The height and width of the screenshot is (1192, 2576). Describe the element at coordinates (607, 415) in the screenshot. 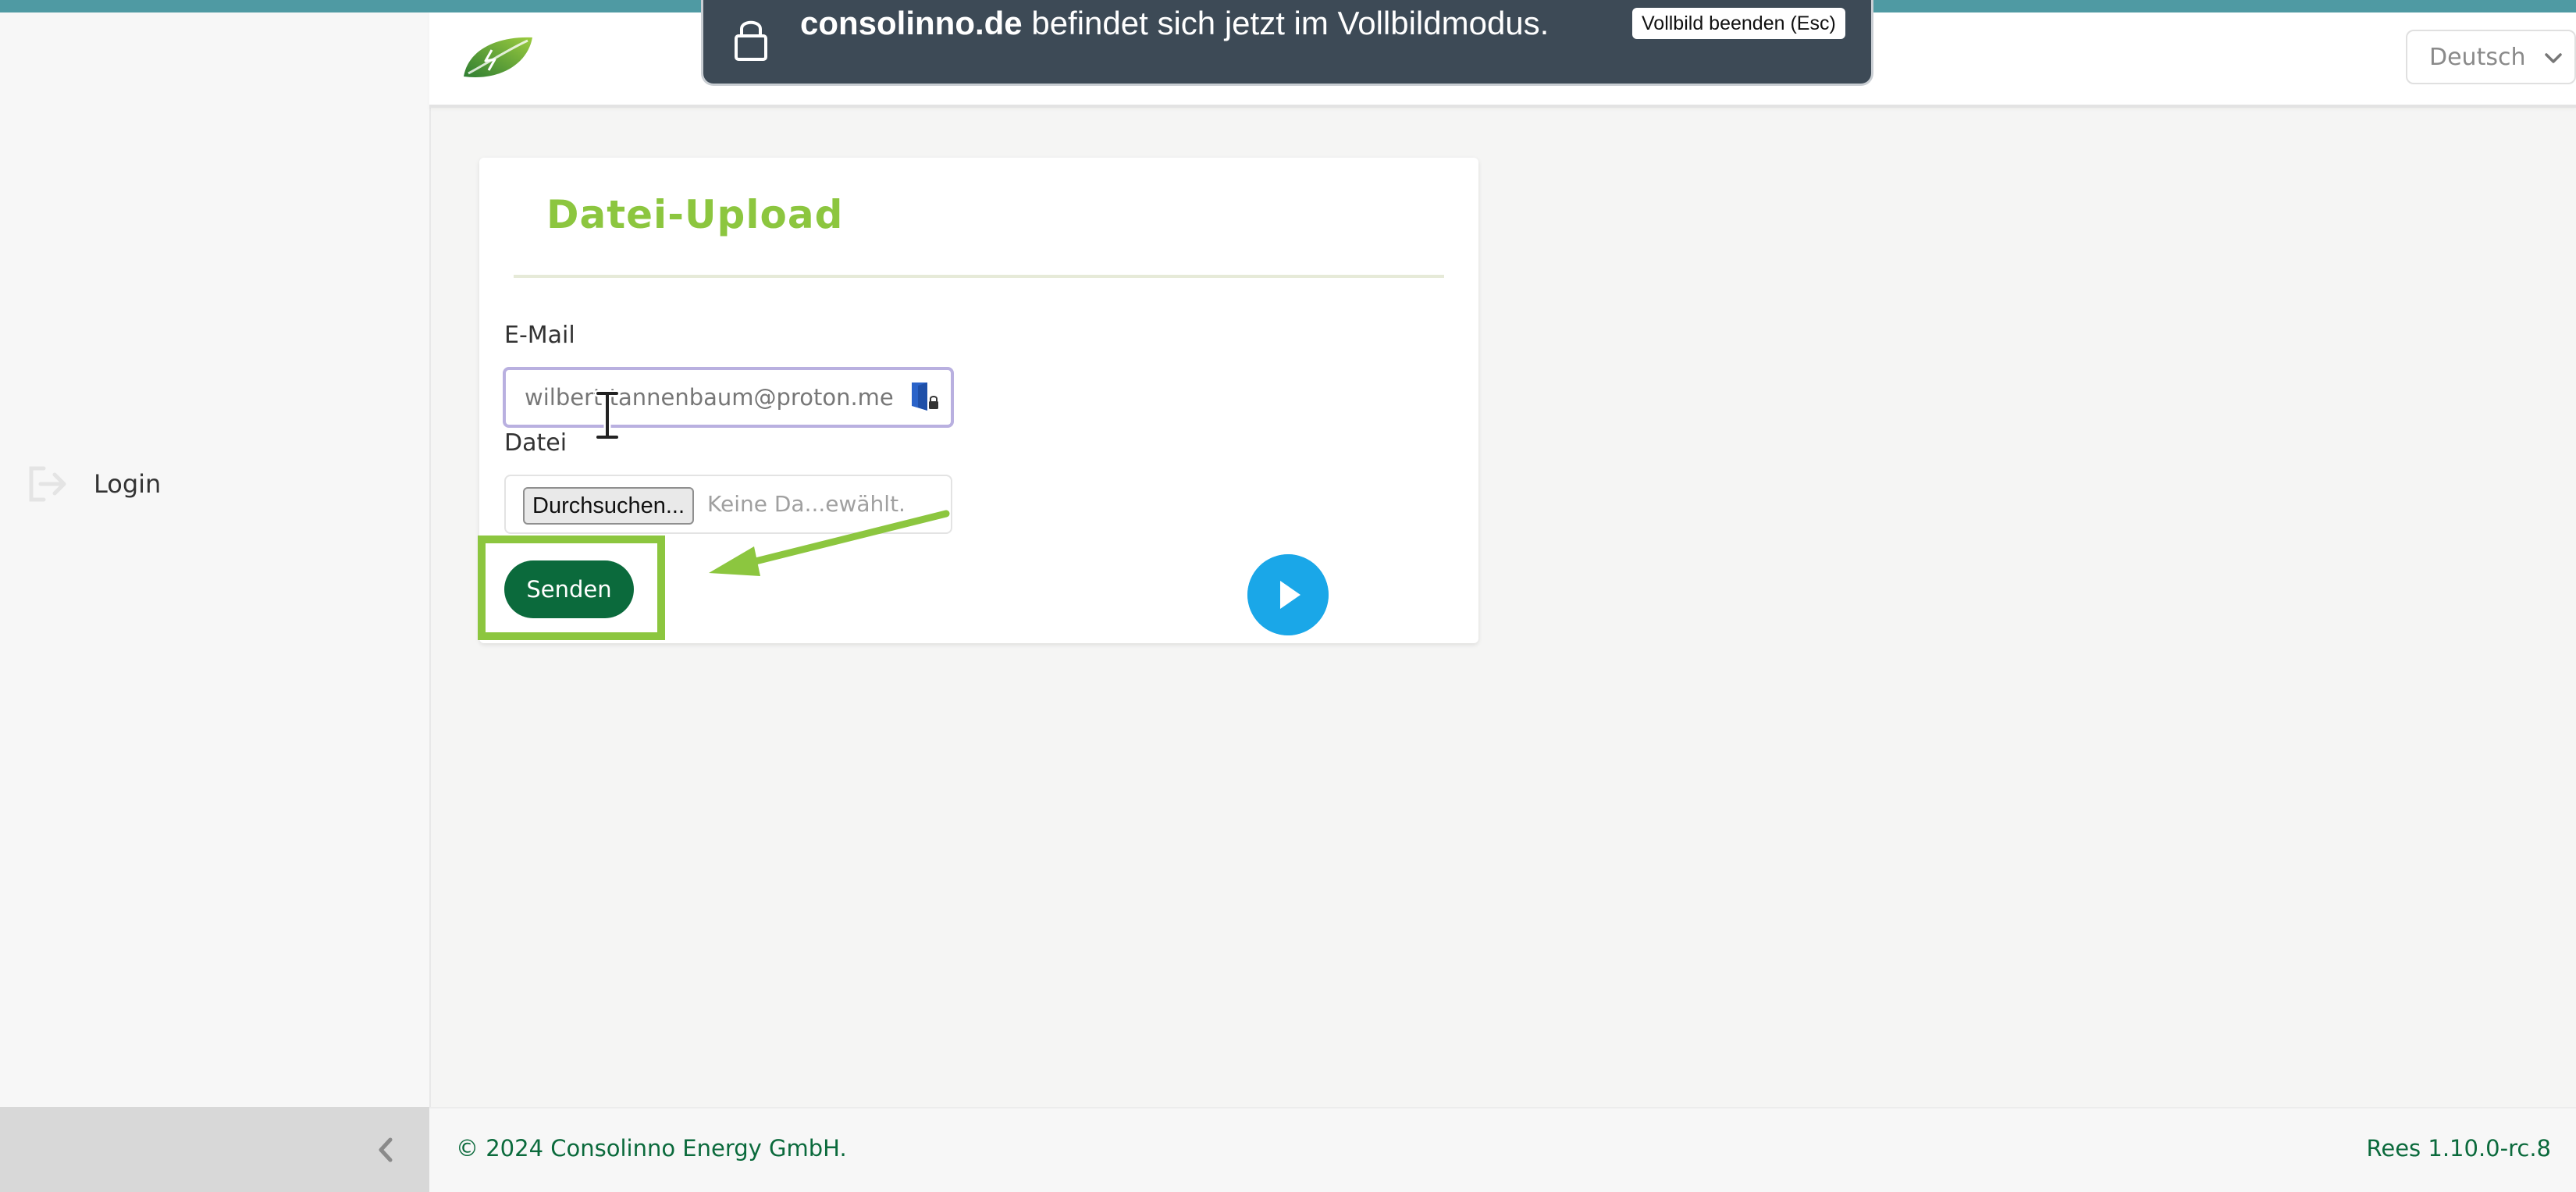

I see `text-cursor-icon` at that location.